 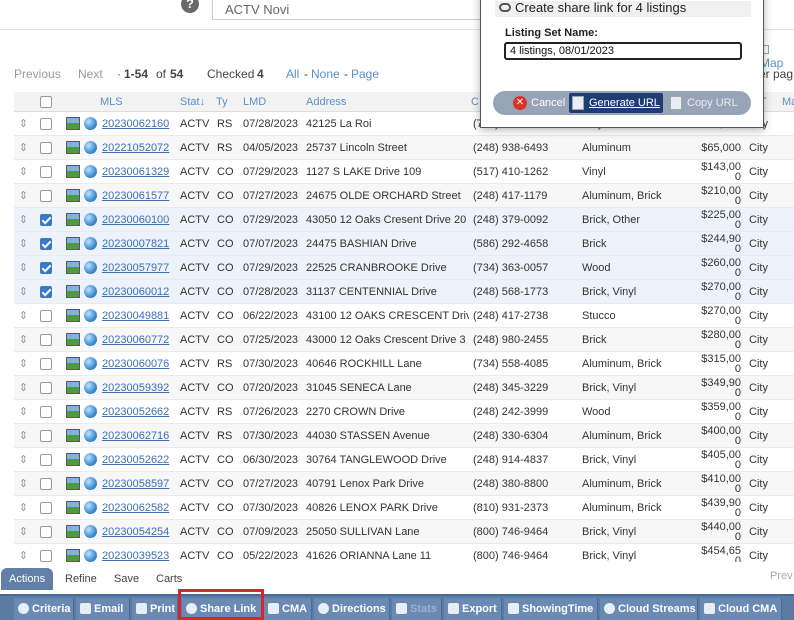 I want to click on tab-actions: Actions, so click(x=27, y=579).